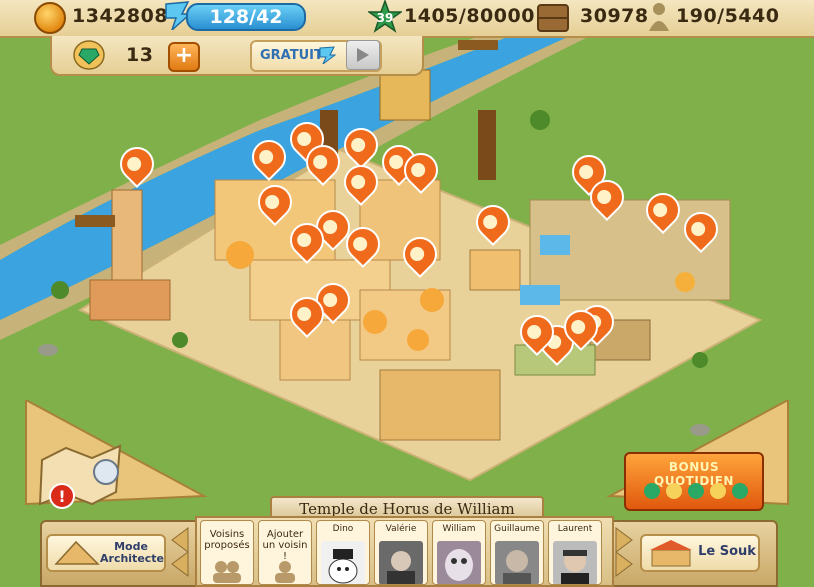 This screenshot has height=587, width=814. What do you see at coordinates (727, 551) in the screenshot?
I see `souk-label: Le Souk` at bounding box center [727, 551].